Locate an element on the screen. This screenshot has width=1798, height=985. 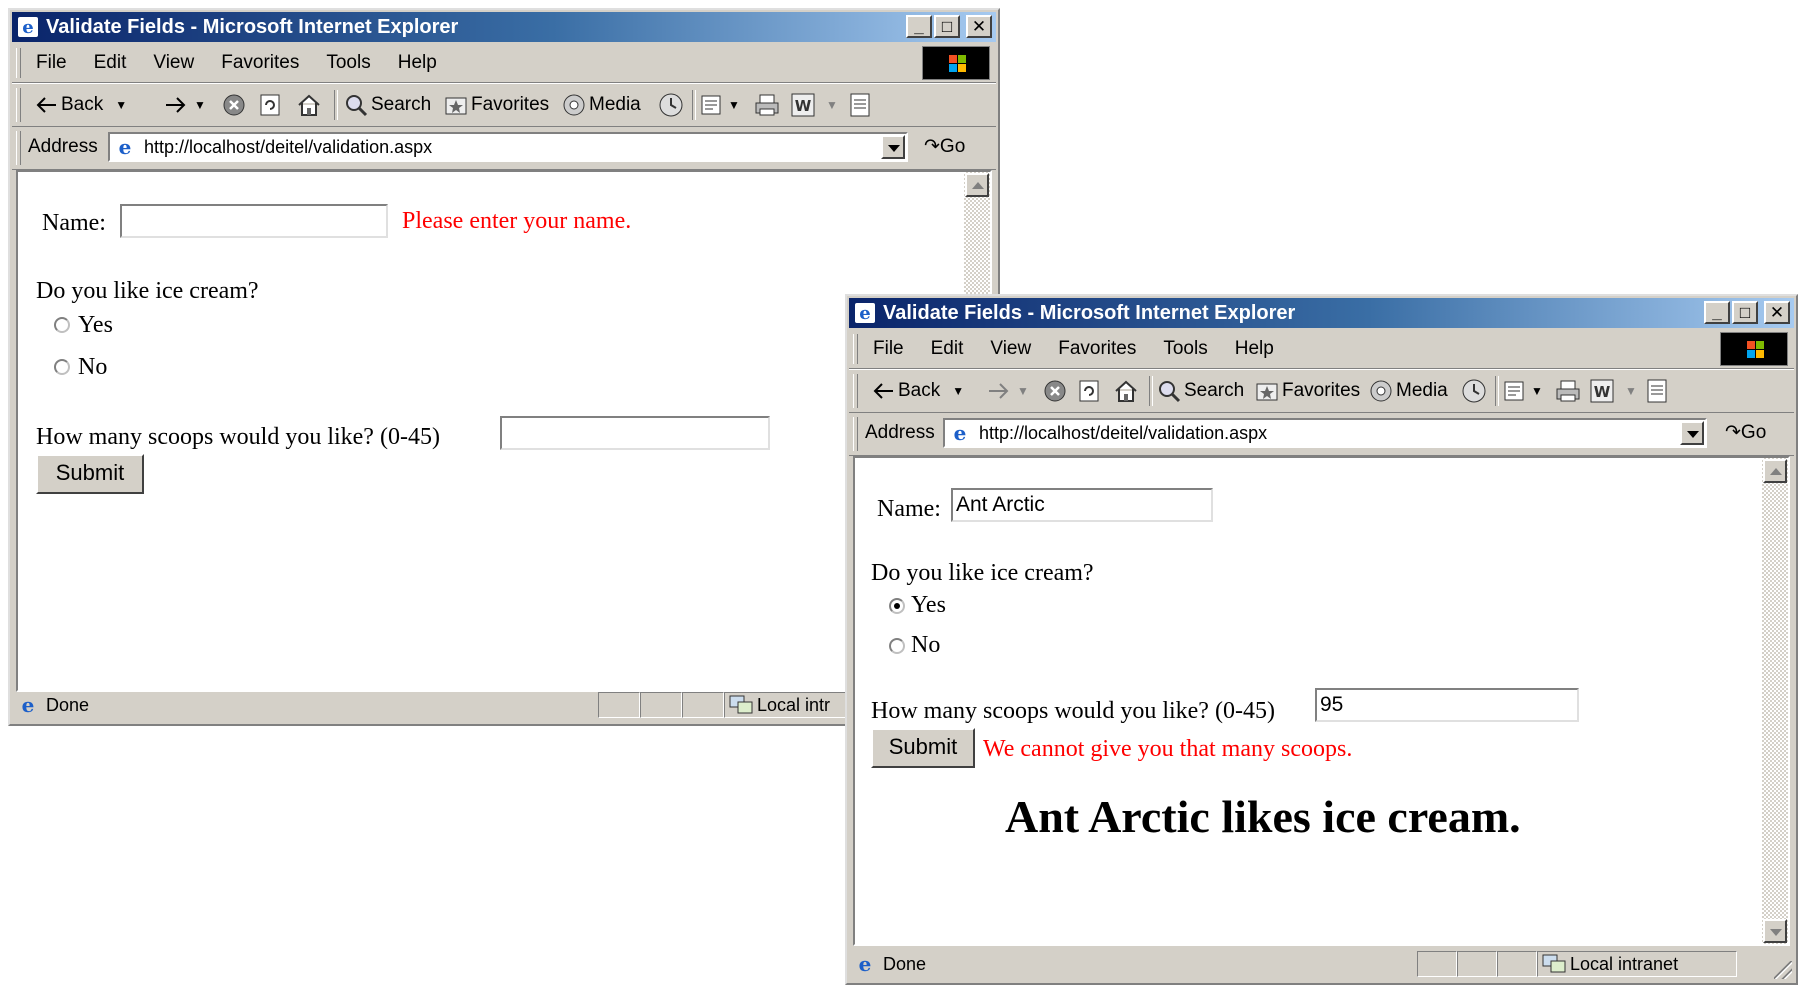
refresh-icon is located at coordinates (1089, 391).